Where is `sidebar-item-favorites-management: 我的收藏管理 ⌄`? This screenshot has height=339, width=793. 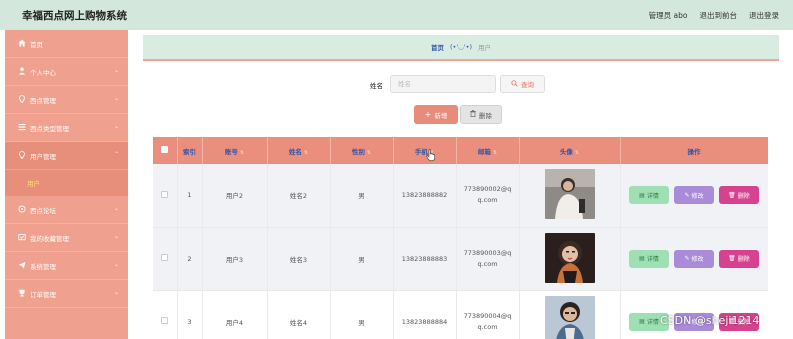 sidebar-item-favorites-management: 我的收藏管理 ⌄ is located at coordinates (66, 238).